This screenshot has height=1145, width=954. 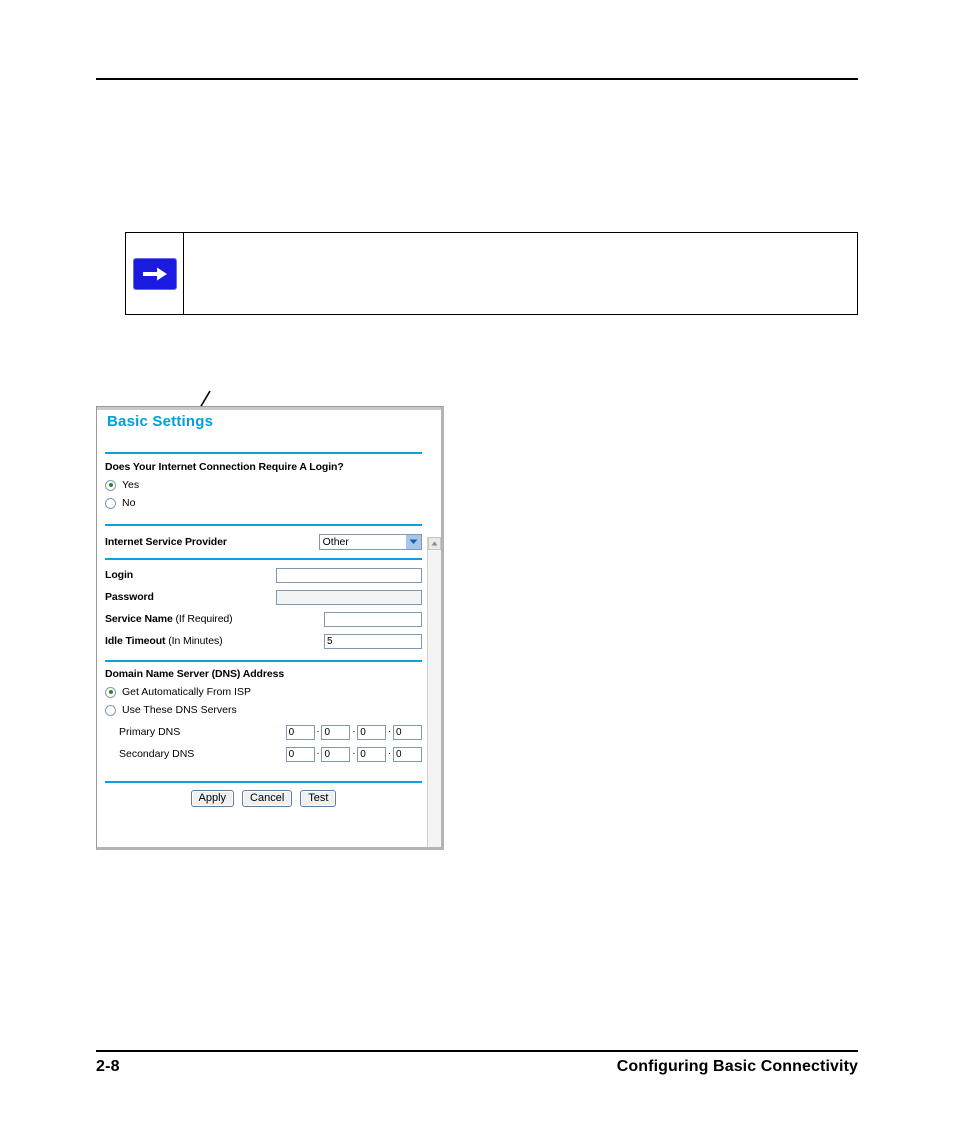 What do you see at coordinates (477, 79) in the screenshot?
I see `page-header-rule` at bounding box center [477, 79].